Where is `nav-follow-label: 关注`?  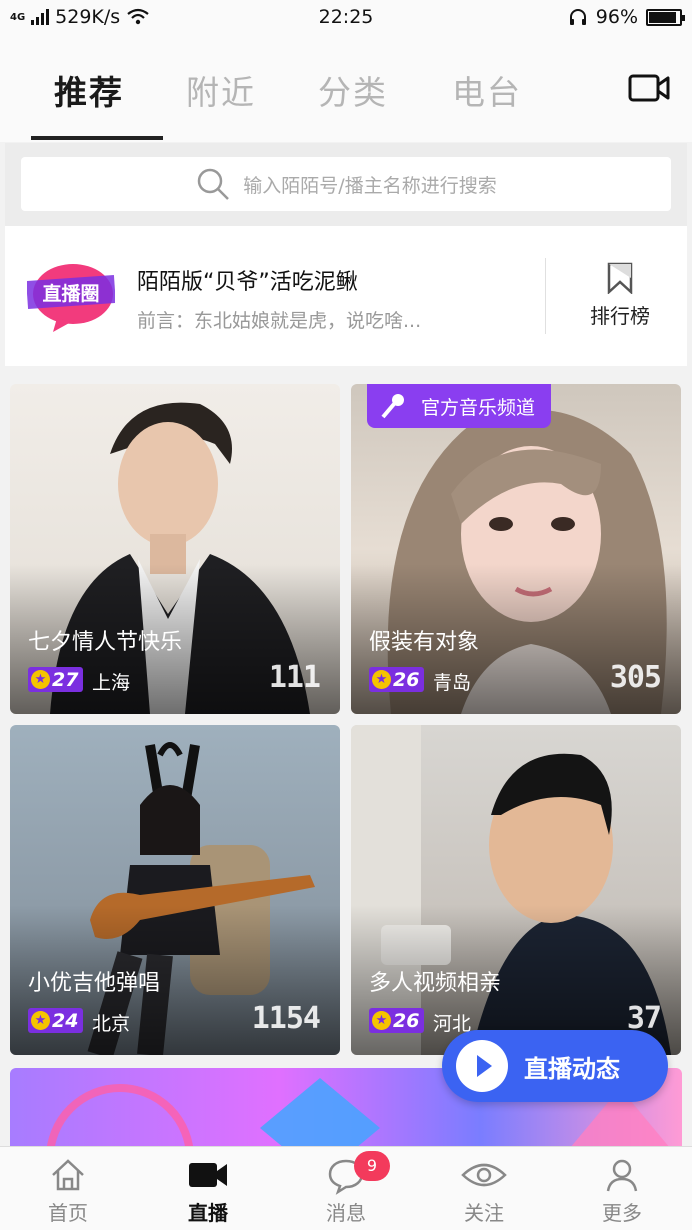 nav-follow-label: 关注 is located at coordinates (484, 1213).